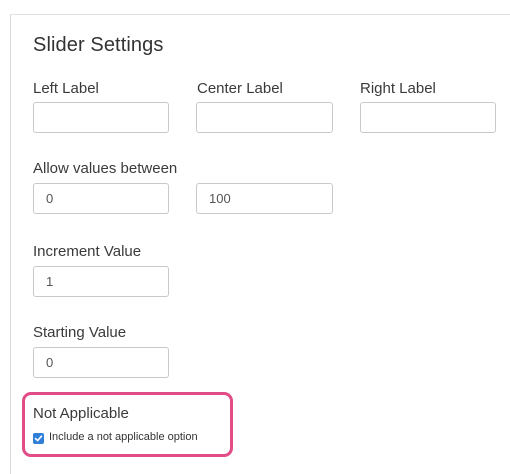  Describe the element at coordinates (105, 168) in the screenshot. I see `range-heading: Allow values between` at that location.